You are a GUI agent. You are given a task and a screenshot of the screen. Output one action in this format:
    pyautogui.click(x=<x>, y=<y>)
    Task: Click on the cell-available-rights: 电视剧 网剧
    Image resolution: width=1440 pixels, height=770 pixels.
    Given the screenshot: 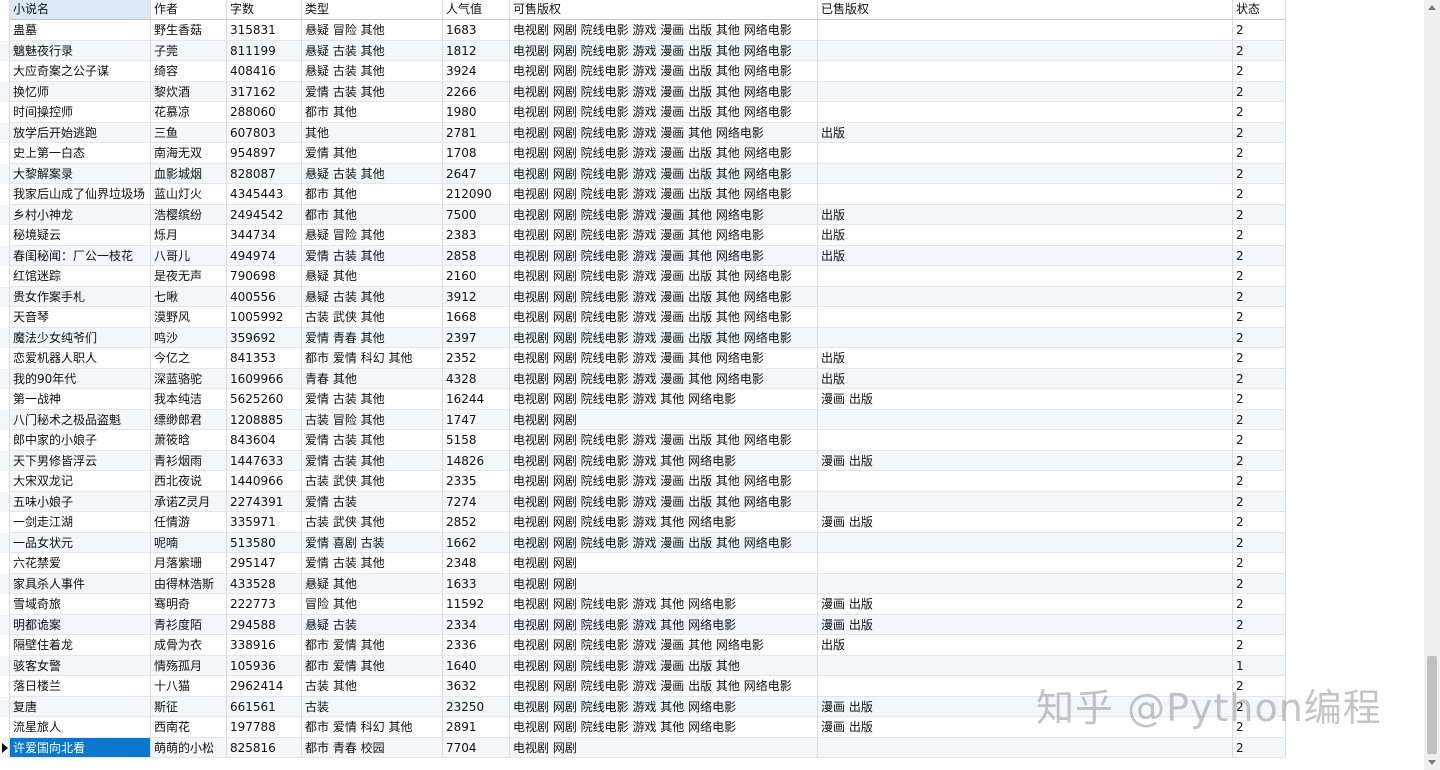 What is the action you would take?
    pyautogui.click(x=664, y=563)
    